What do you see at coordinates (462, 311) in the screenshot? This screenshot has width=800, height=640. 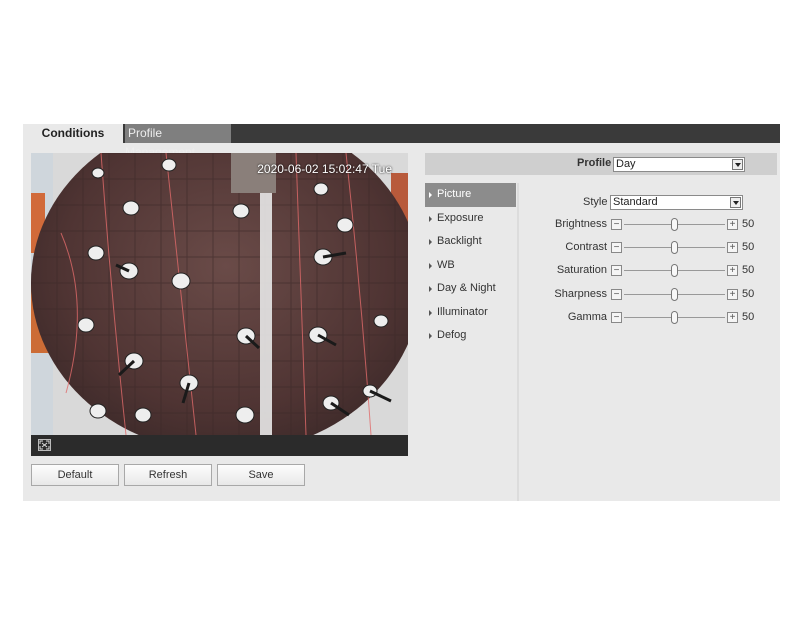 I see `menu-item-label: Illuminator` at bounding box center [462, 311].